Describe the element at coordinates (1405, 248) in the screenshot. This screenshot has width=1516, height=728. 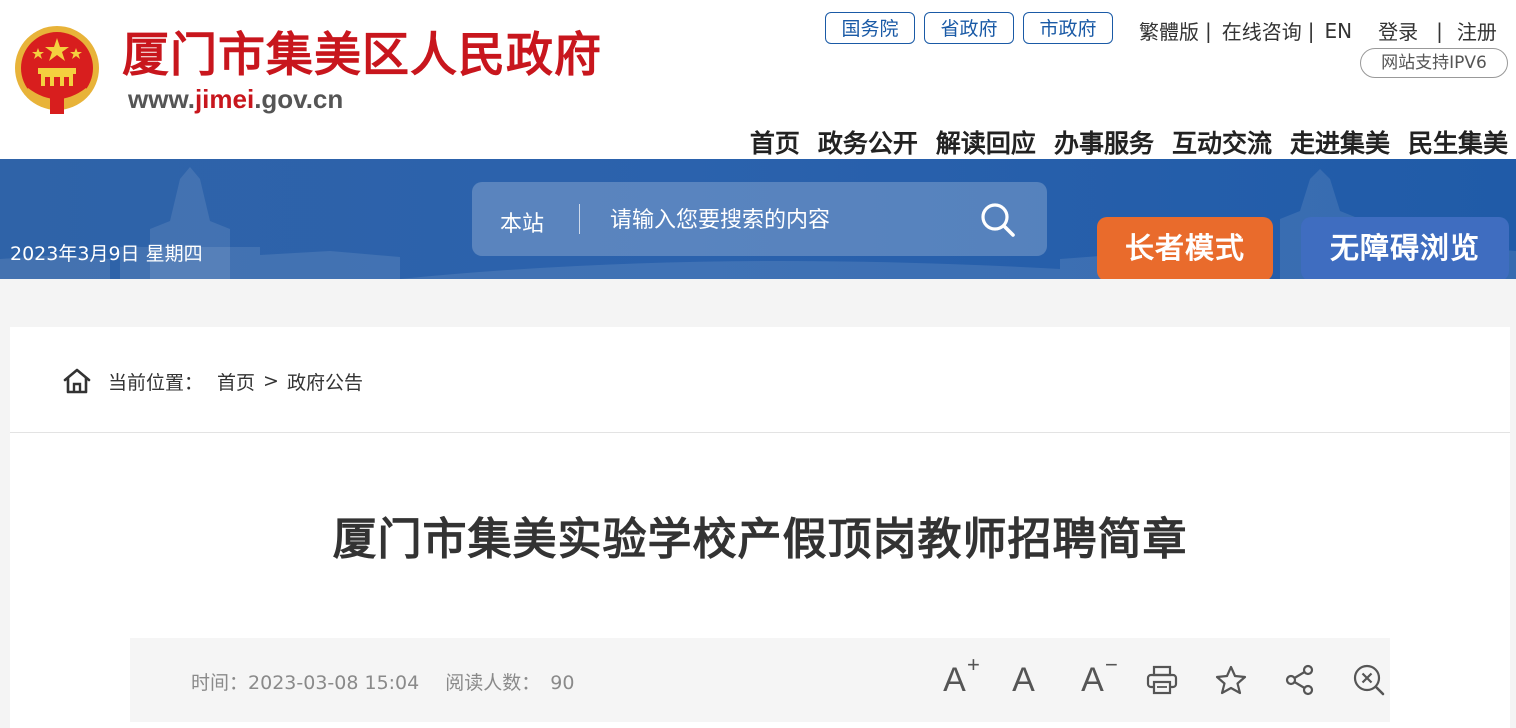
I see `accessibility-button: 无障碍浏览` at that location.